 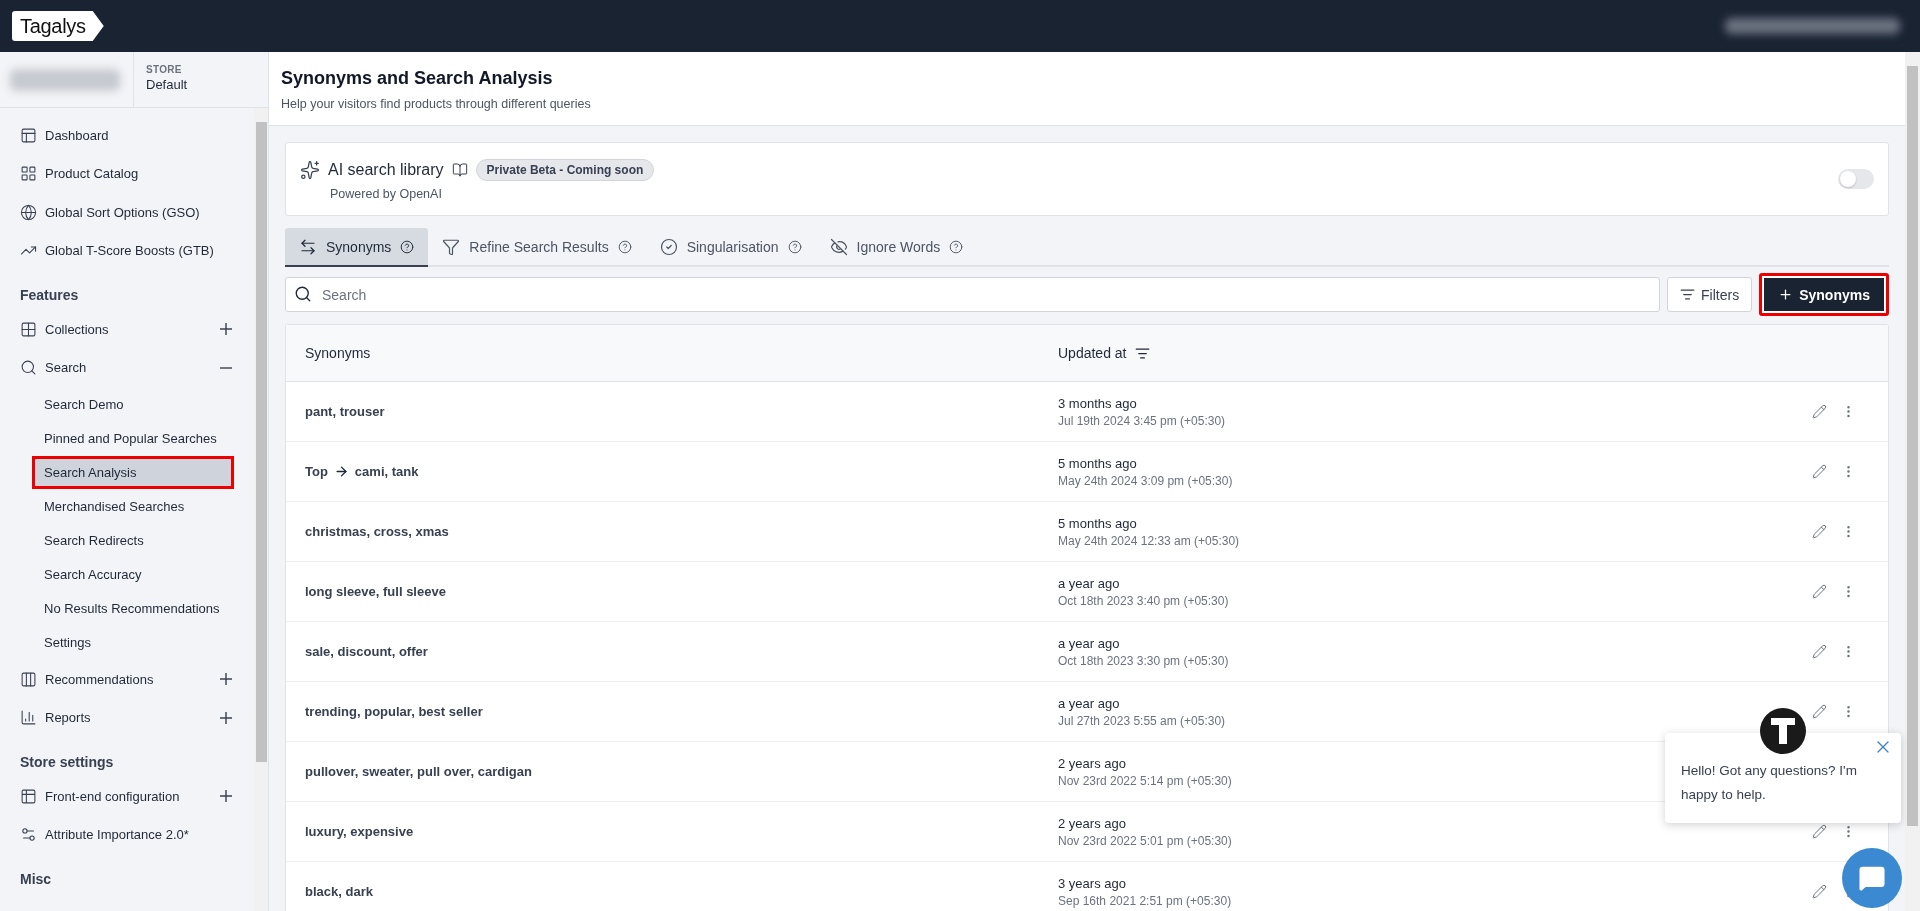 What do you see at coordinates (1145, 480) in the screenshot?
I see `updated-date: May 24th 2024 3:09 pm (+05:30)` at bounding box center [1145, 480].